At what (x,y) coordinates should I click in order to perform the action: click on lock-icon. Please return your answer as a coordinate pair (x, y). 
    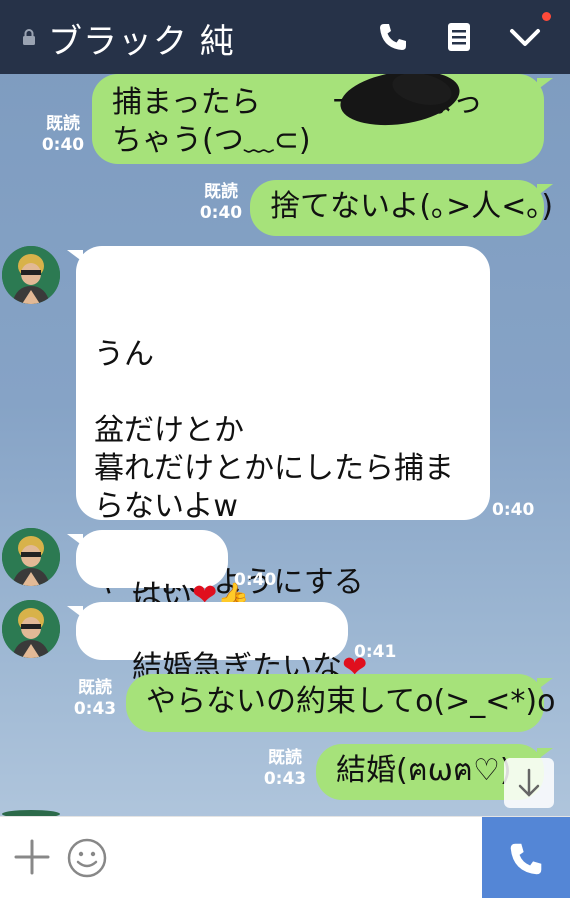
    Looking at the image, I should click on (29, 37).